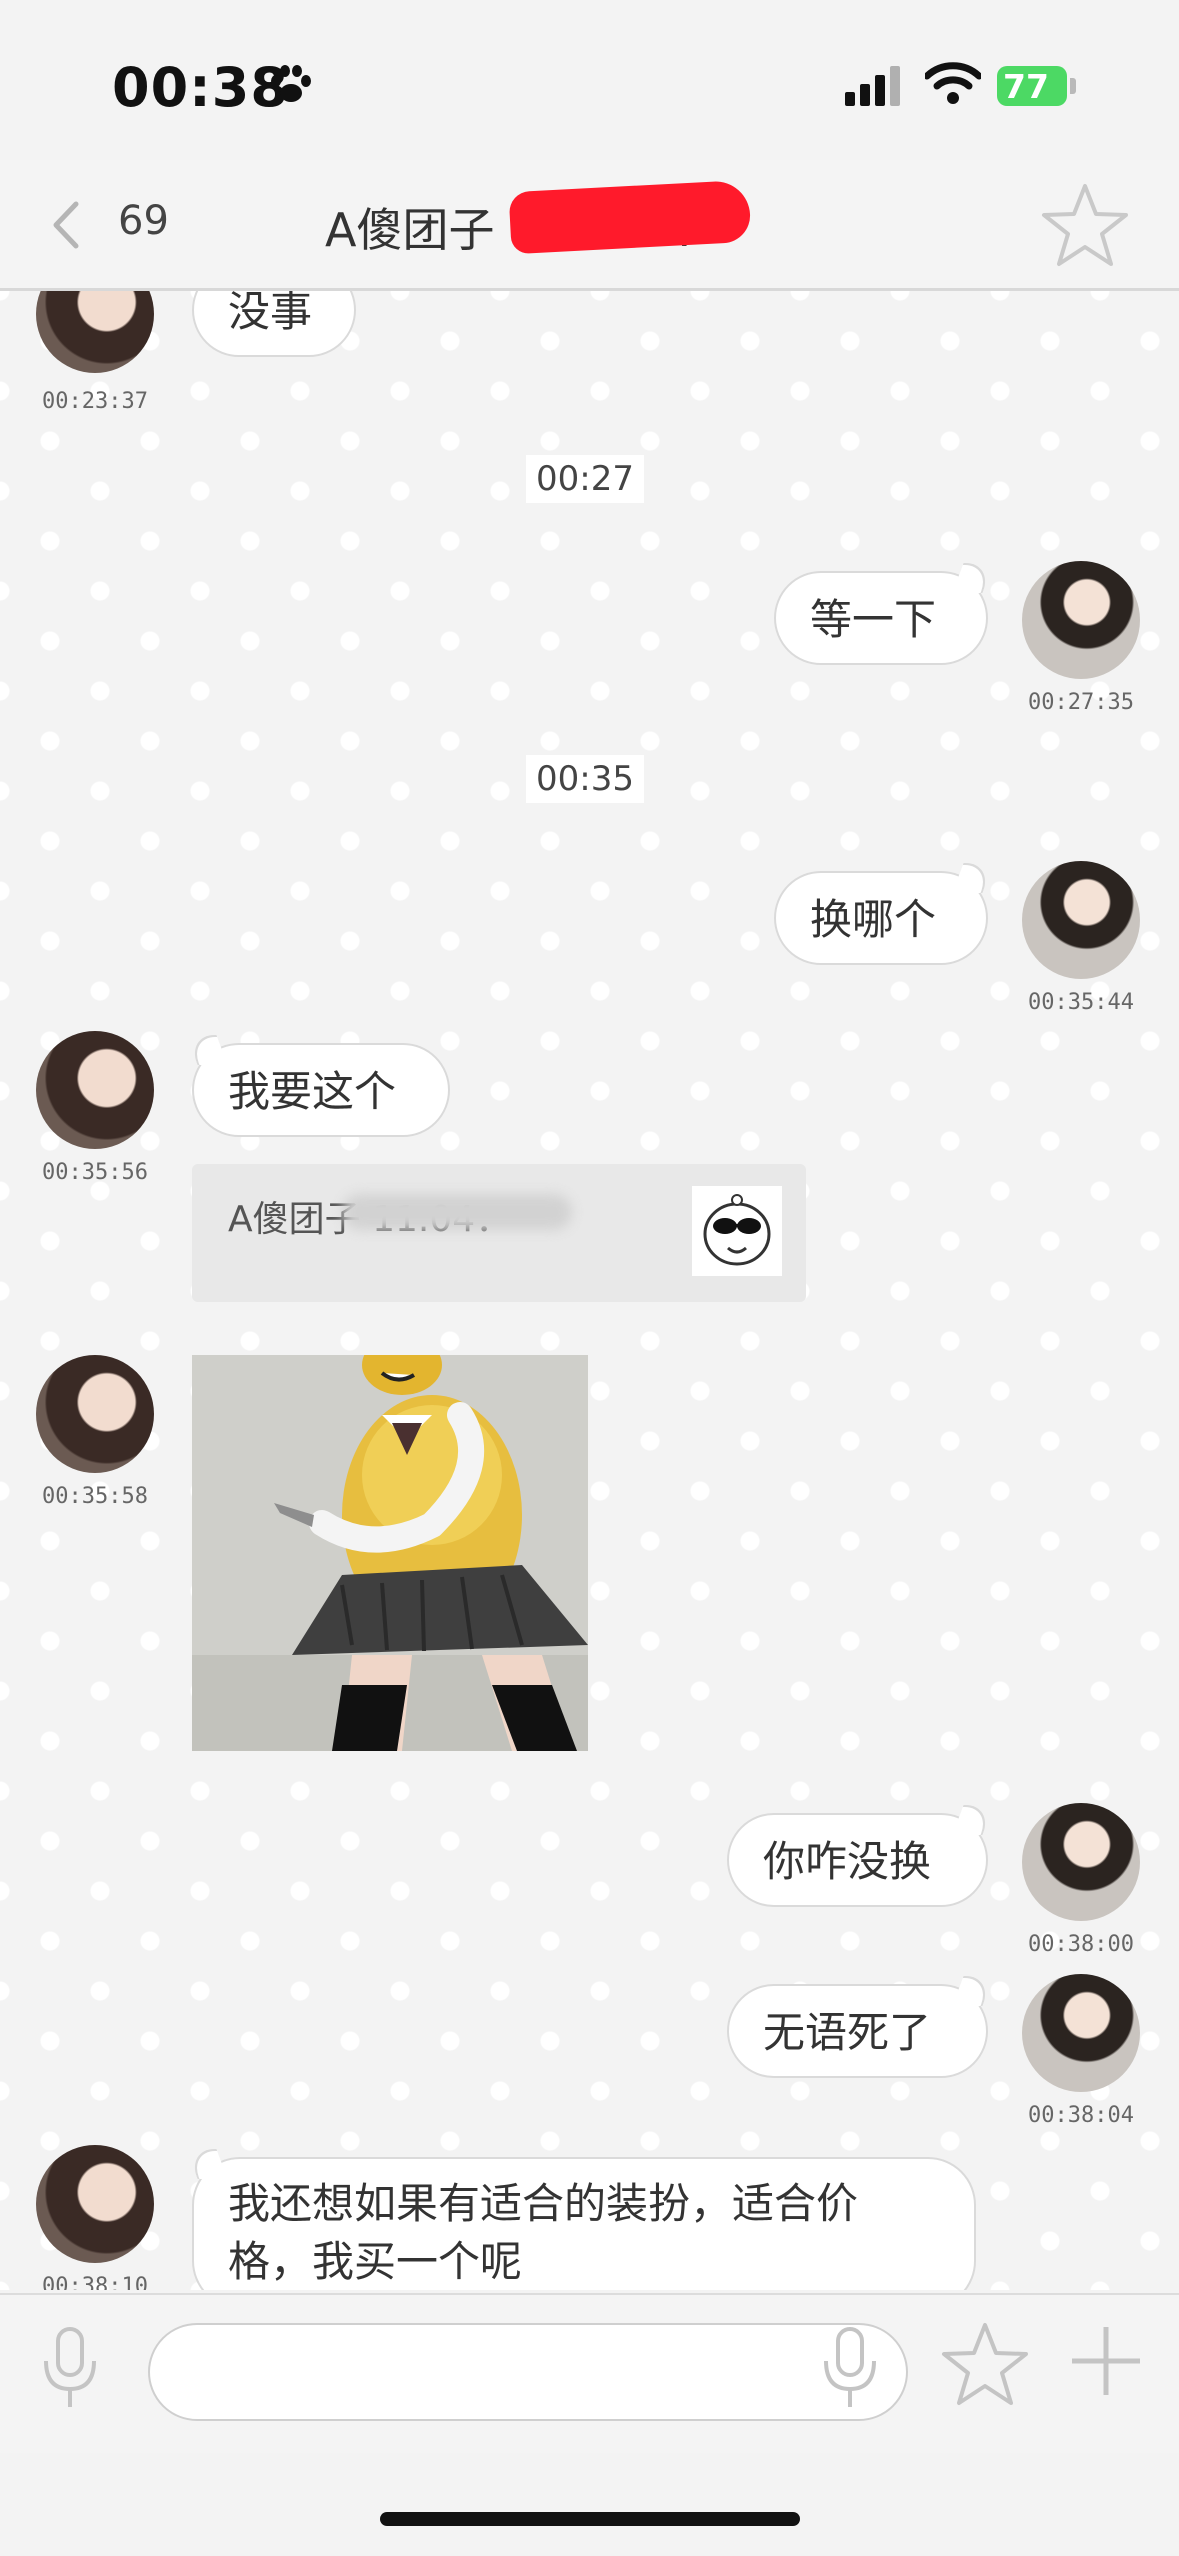  I want to click on message-text: 你咋没换, so click(847, 1861).